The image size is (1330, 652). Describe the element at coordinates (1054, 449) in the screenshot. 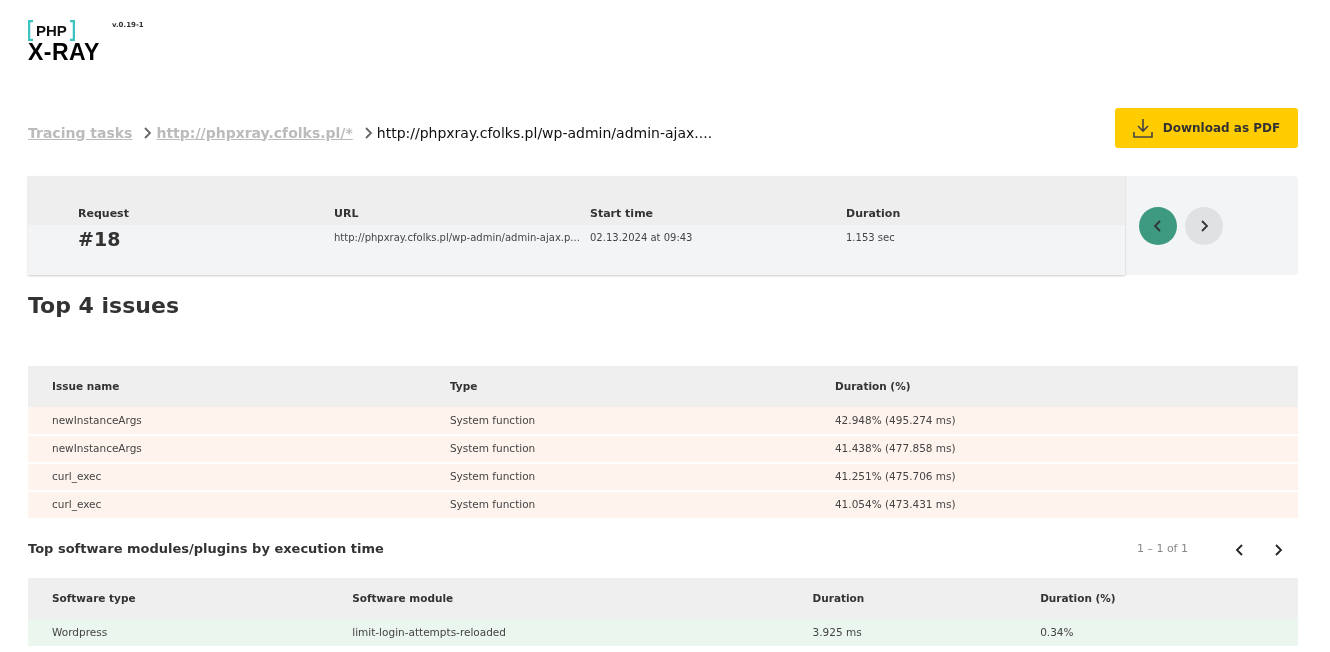

I see `table-cell: 41.438% (477.858 ms)` at that location.